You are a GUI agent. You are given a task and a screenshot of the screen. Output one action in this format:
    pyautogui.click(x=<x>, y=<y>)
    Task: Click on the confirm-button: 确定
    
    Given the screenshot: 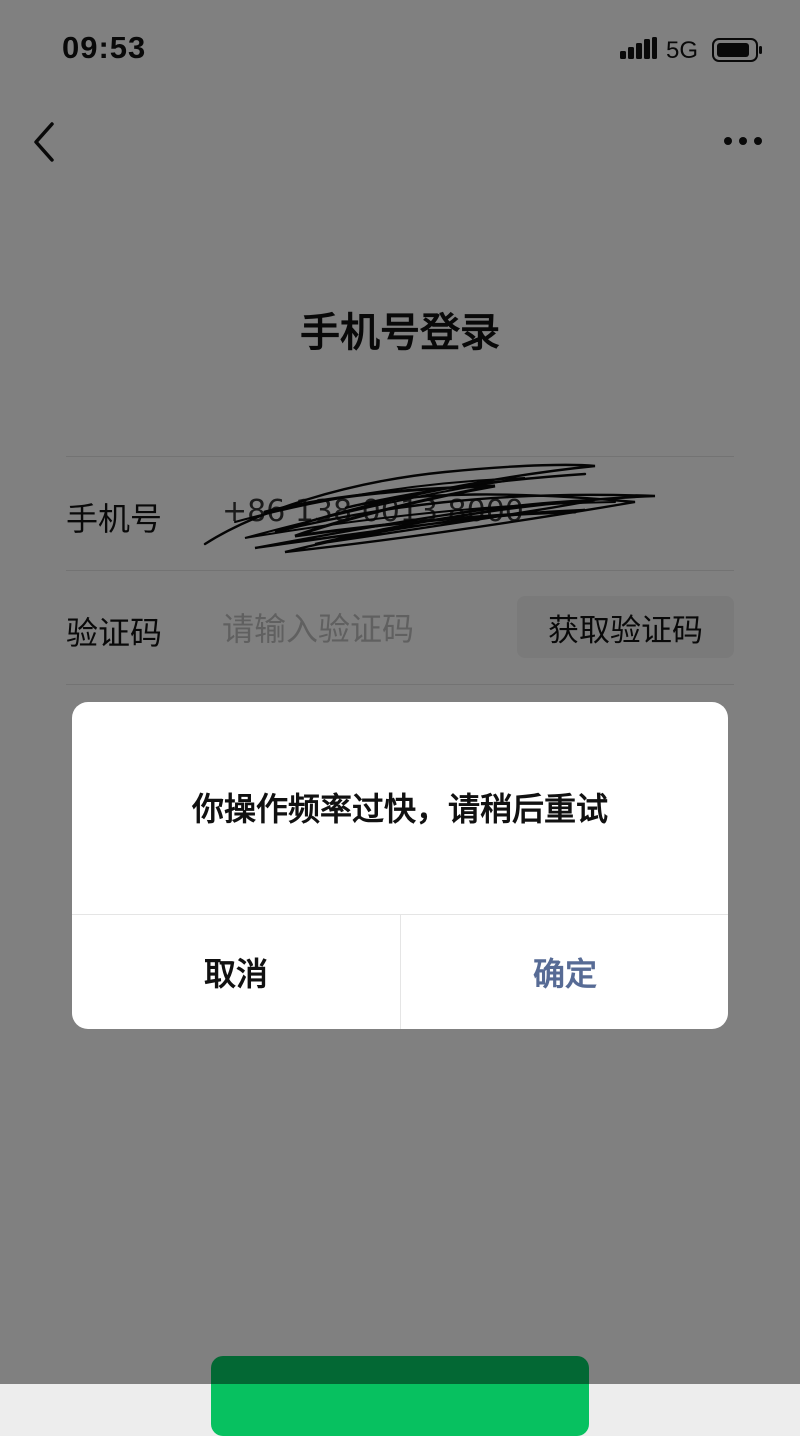 What is the action you would take?
    pyautogui.click(x=564, y=972)
    